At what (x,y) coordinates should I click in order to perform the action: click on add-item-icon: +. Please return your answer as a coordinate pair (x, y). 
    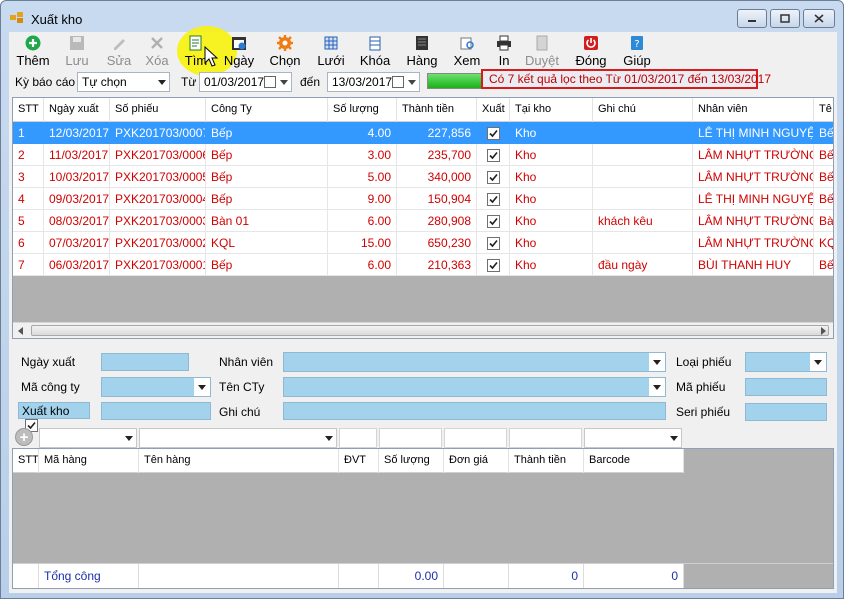
    Looking at the image, I should click on (24, 437).